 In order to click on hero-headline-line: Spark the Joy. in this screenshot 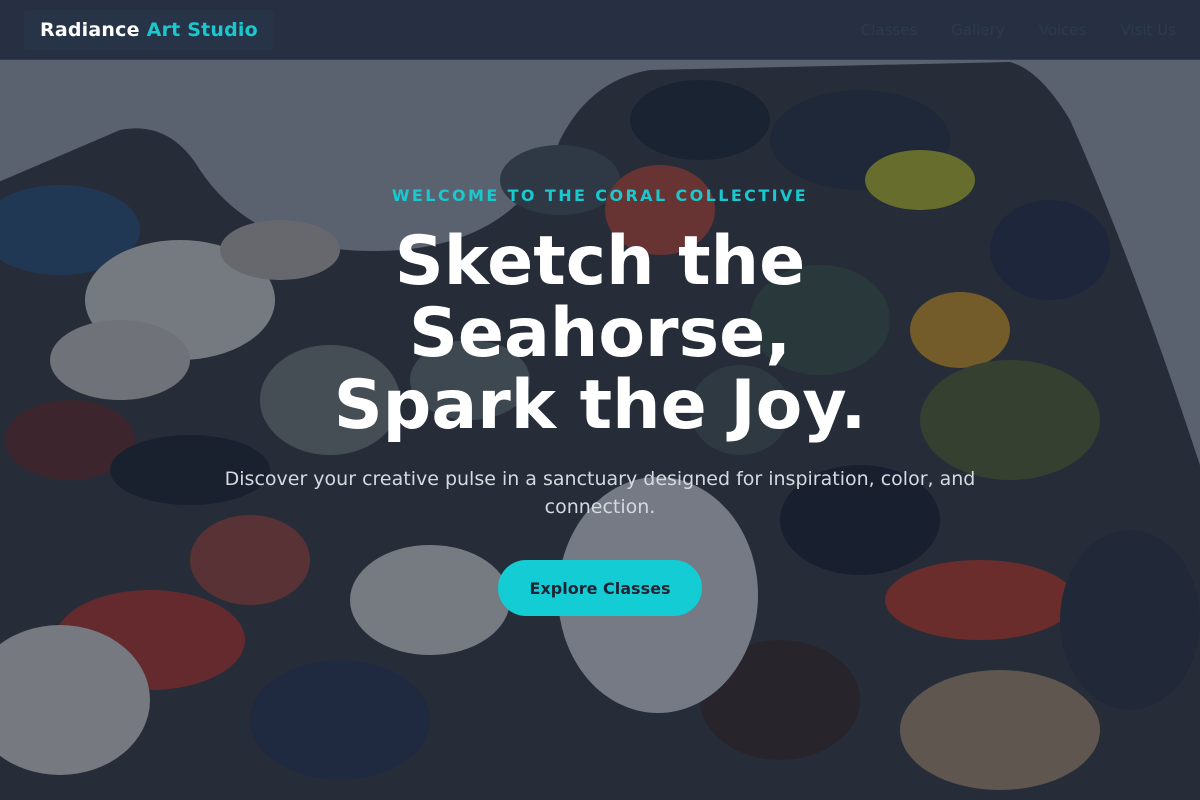, I will do `click(600, 405)`.